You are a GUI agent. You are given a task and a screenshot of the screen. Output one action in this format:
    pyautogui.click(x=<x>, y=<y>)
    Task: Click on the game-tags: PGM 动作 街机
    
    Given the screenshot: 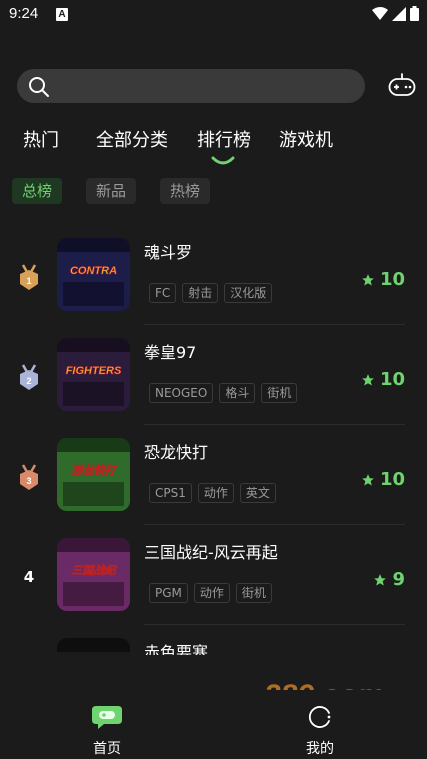 What is the action you would take?
    pyautogui.click(x=210, y=593)
    